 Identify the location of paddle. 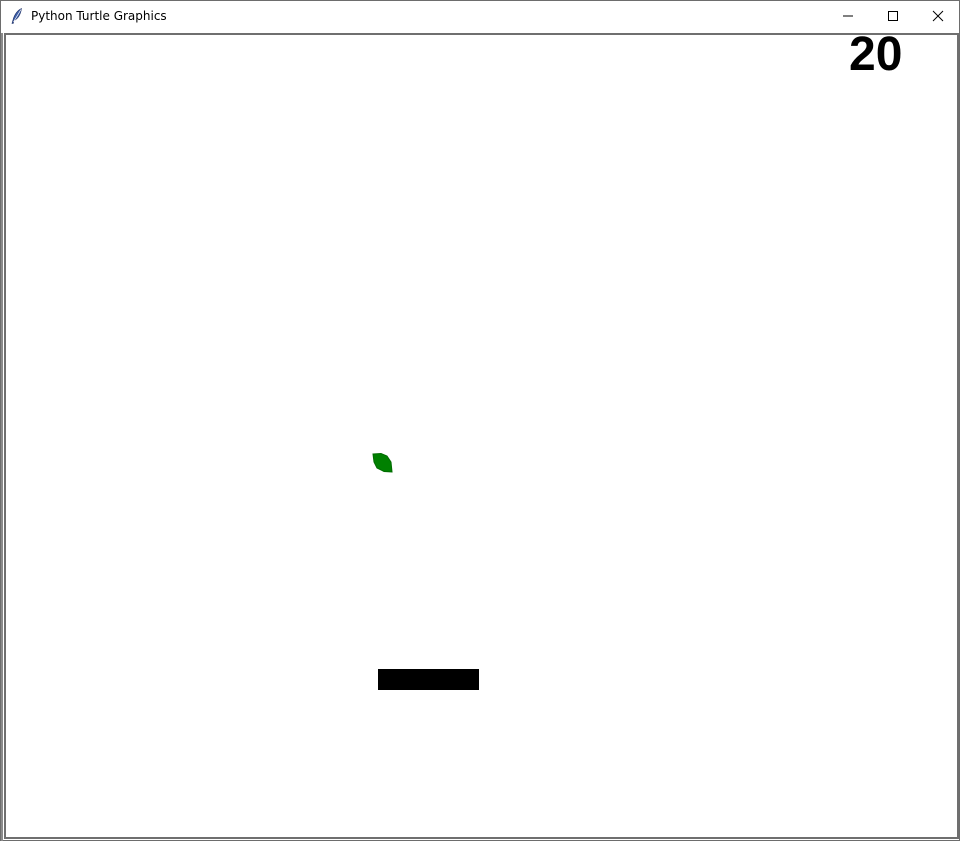
(428, 679).